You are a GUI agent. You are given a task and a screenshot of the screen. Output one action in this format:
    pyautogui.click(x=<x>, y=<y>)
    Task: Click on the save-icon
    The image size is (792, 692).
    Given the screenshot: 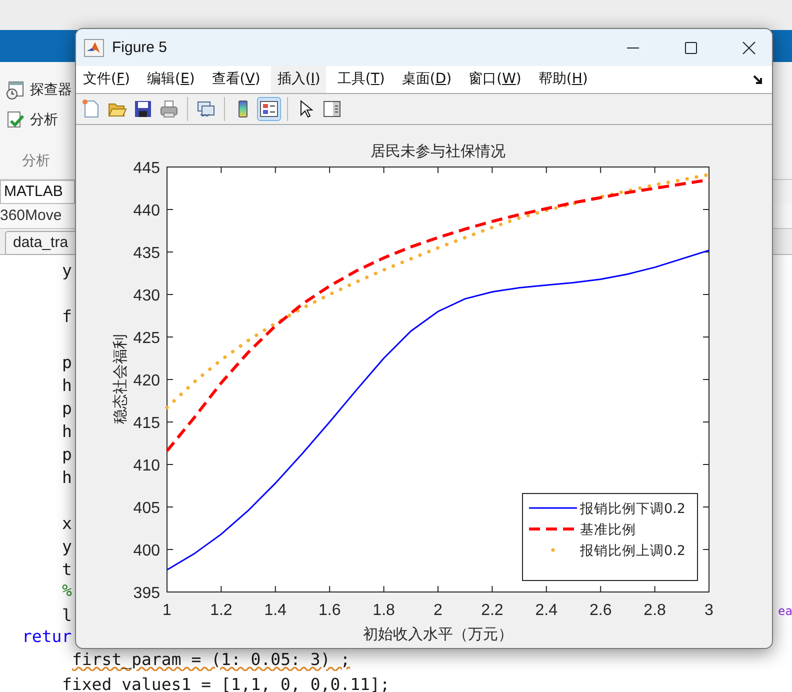 What is the action you would take?
    pyautogui.click(x=143, y=109)
    